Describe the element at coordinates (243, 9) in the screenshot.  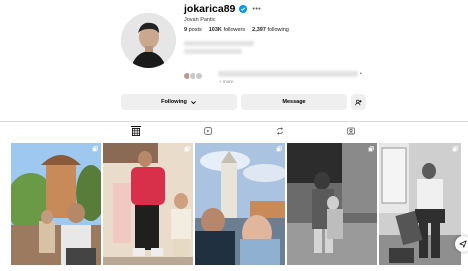
I see `verified-badge-icon` at that location.